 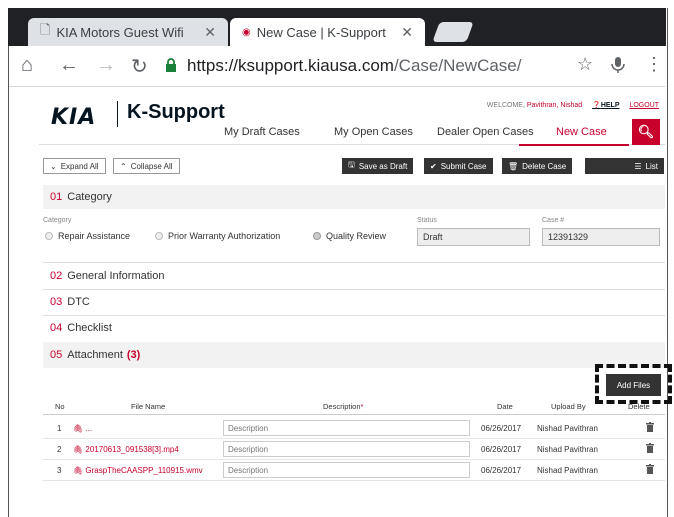 I want to click on nav-my-open-cases: My Open Cases, so click(x=373, y=132).